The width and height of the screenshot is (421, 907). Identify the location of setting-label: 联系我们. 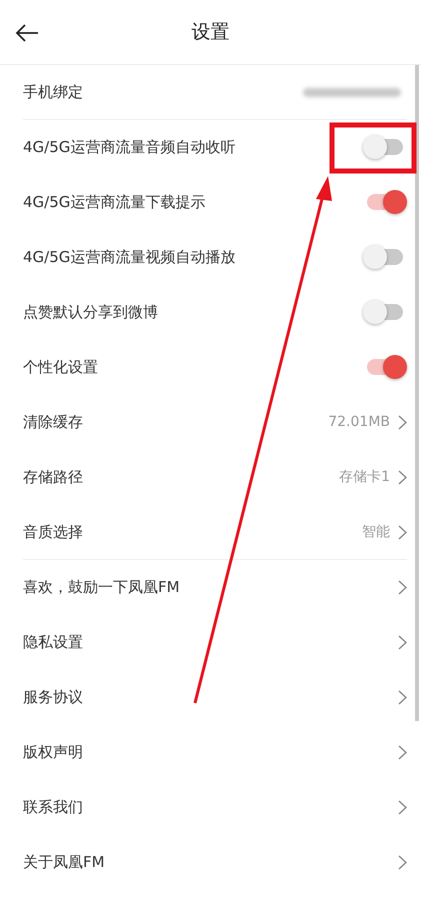
(53, 807).